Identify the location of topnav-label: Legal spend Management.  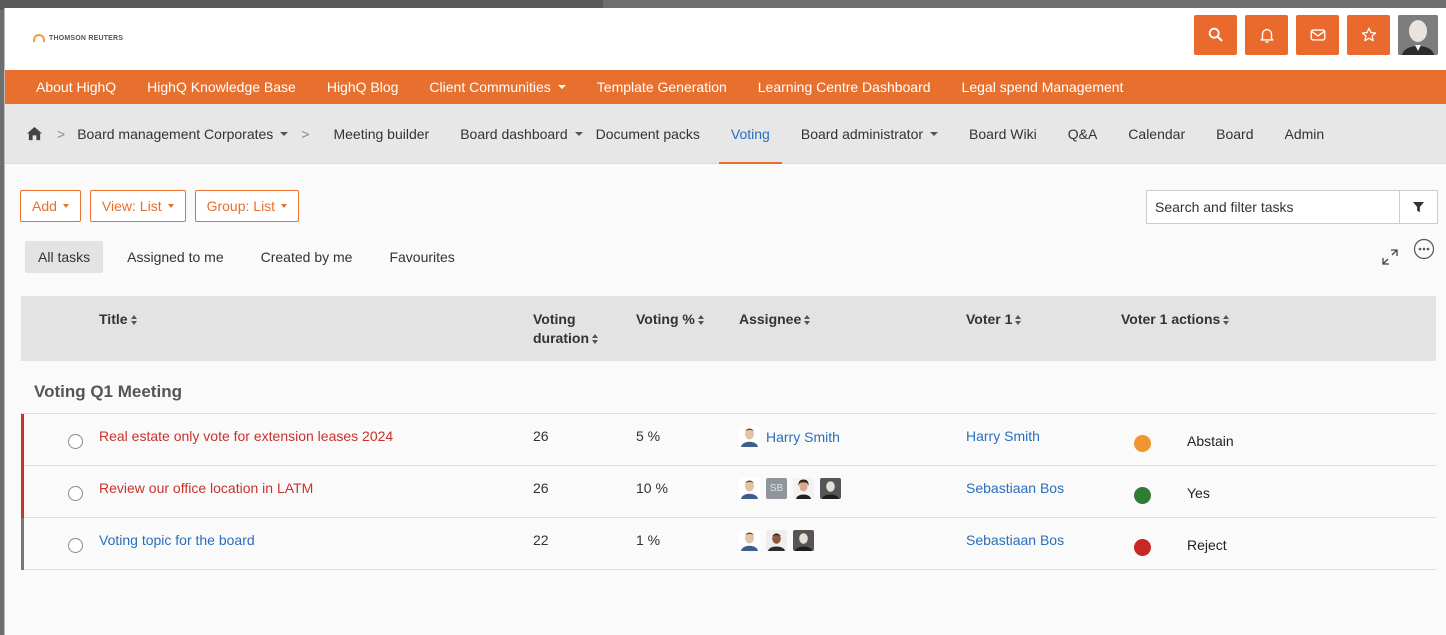
(1042, 87).